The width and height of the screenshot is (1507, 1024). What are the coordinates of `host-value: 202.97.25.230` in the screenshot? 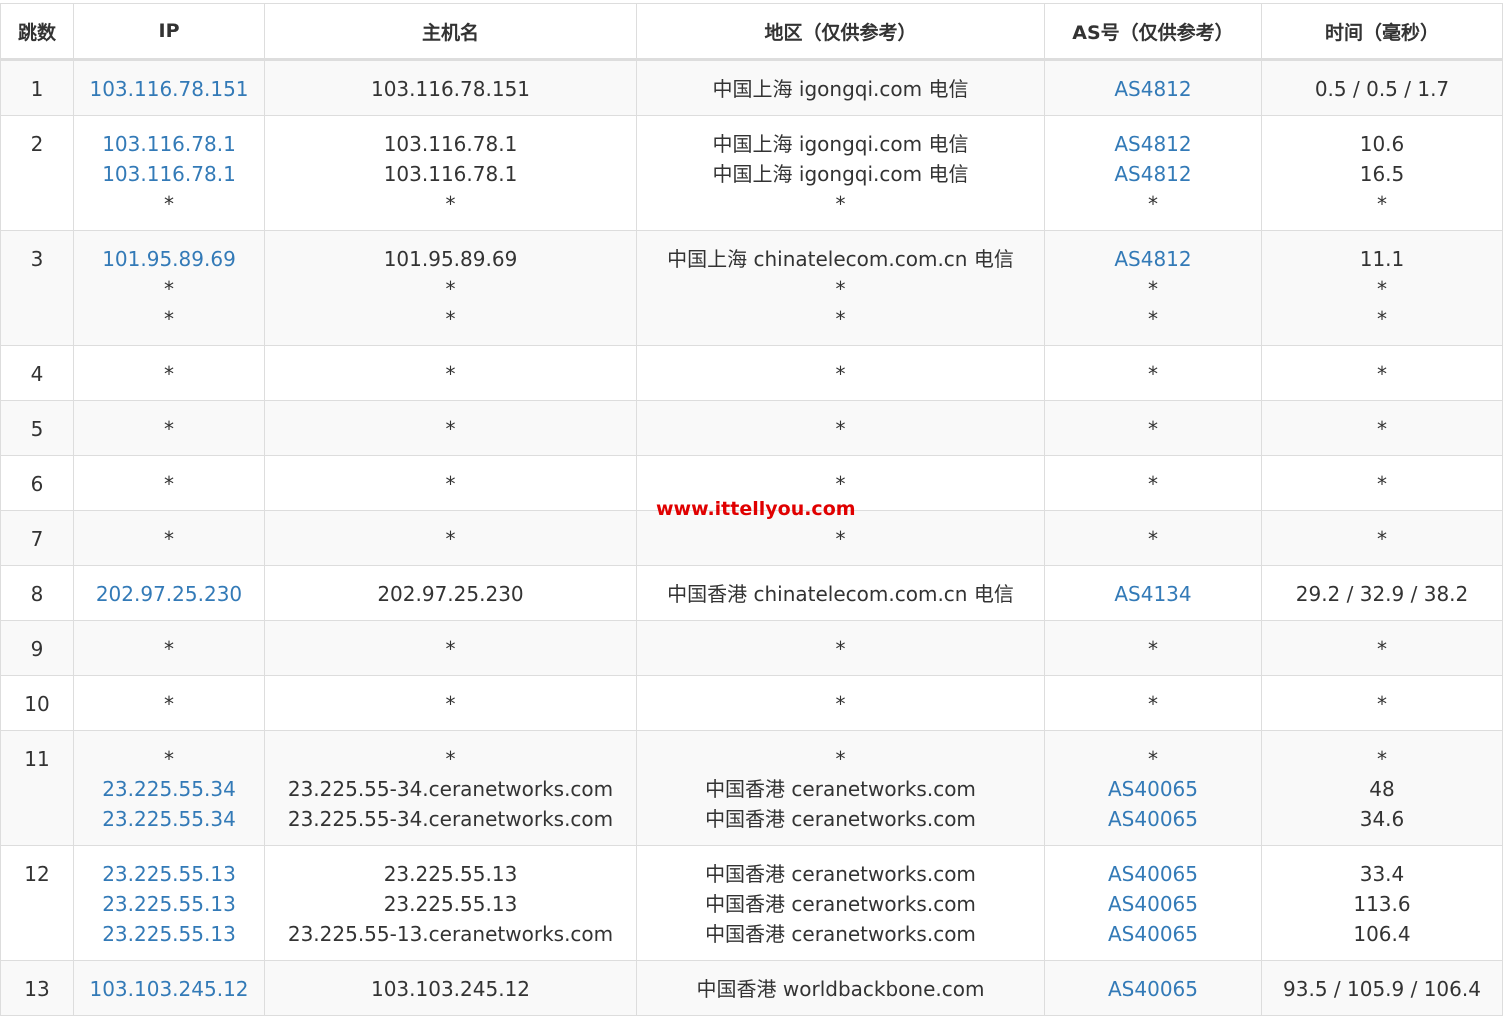 It's located at (450, 594).